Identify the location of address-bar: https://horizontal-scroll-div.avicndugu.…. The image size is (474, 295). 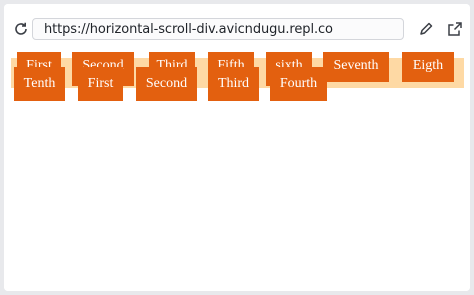
(218, 29).